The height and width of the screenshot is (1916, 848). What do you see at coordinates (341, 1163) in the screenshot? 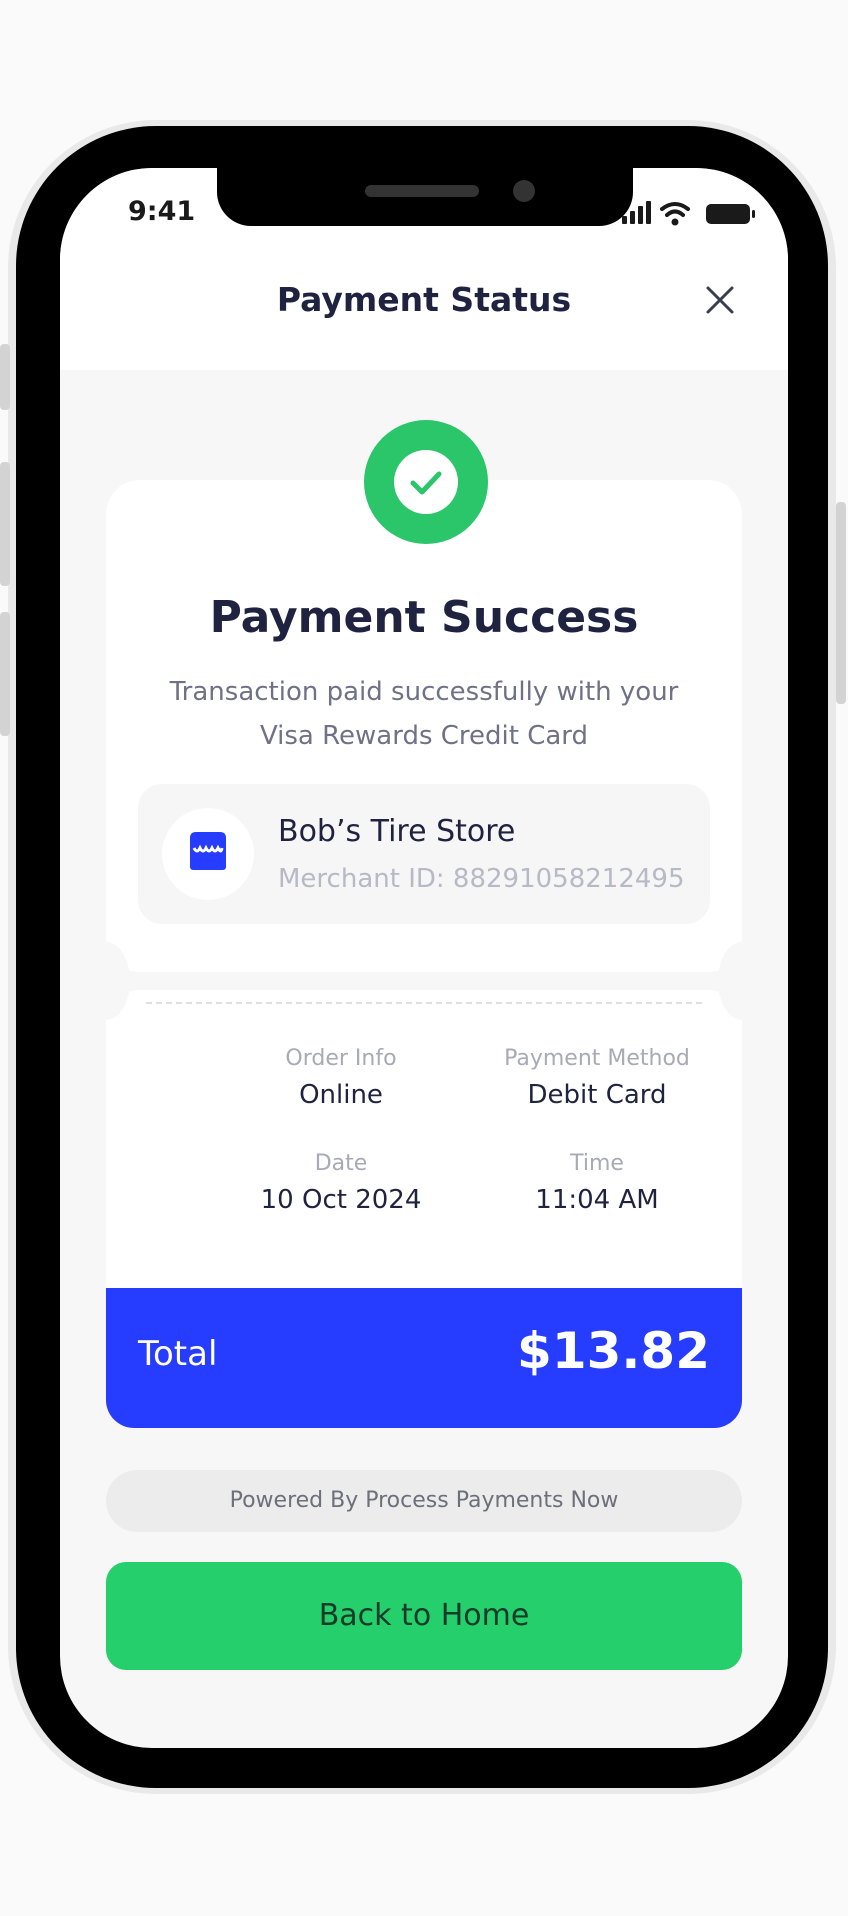
I see `date-label: Date` at bounding box center [341, 1163].